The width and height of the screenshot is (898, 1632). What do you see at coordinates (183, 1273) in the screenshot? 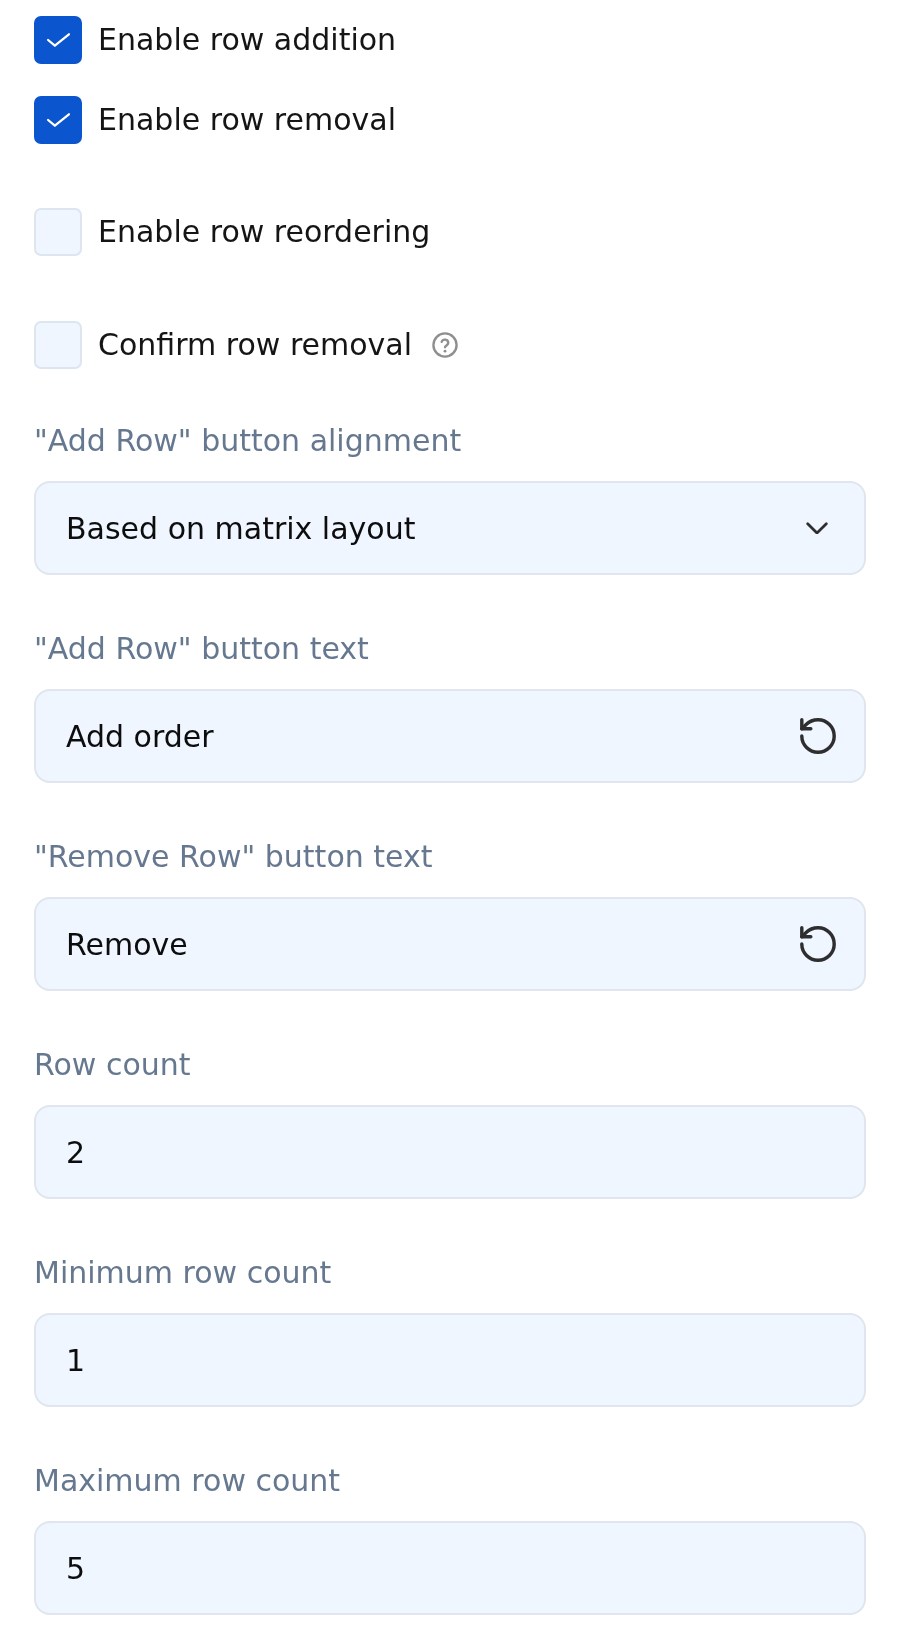
I see `field-label: Minimum row count` at bounding box center [183, 1273].